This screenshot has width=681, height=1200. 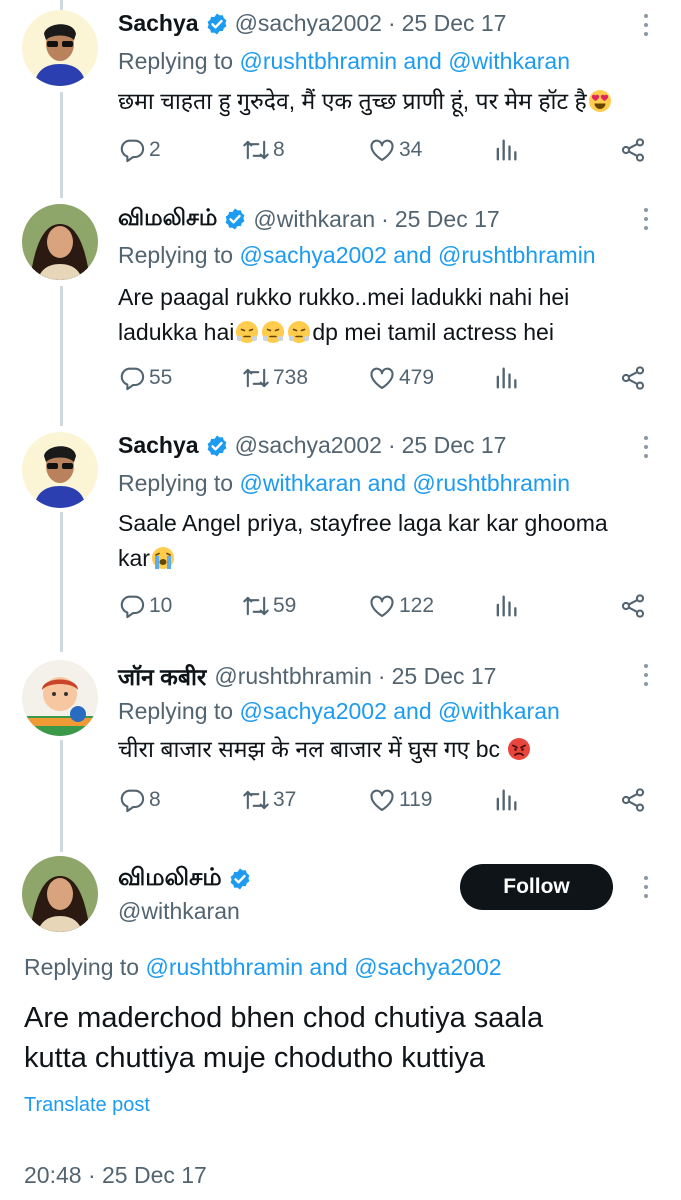 I want to click on replying-to: Replying to @rushtbhramin and @withkaran, so click(x=344, y=61).